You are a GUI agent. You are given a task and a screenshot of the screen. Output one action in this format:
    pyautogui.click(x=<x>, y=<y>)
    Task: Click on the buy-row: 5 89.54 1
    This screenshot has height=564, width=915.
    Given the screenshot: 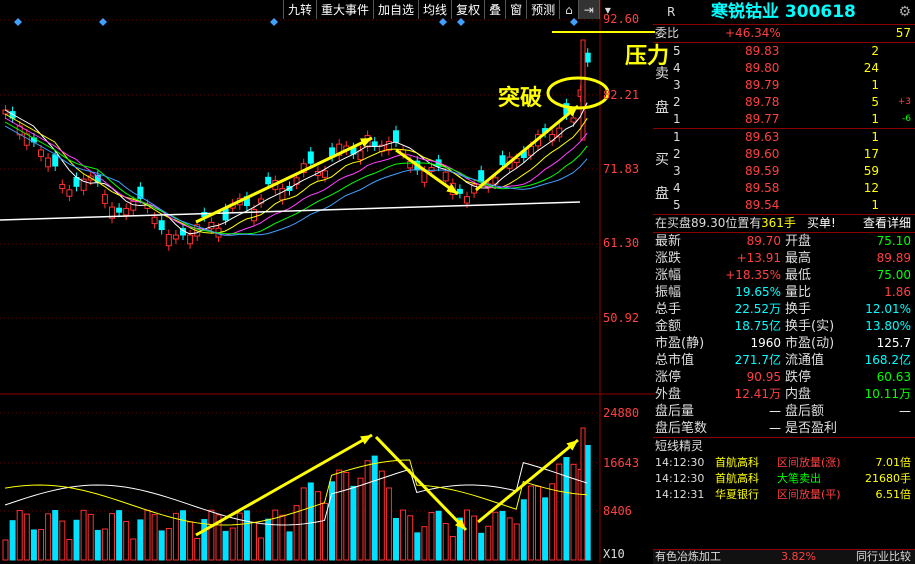 What is the action you would take?
    pyautogui.click(x=784, y=205)
    